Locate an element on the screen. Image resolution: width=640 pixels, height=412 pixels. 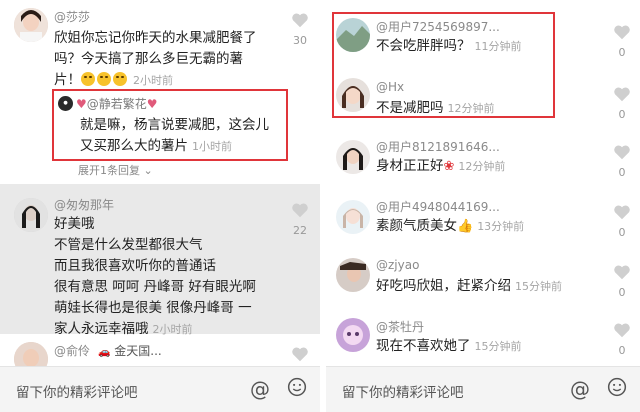
reply-username: ♥@静若繁花♥ is located at coordinates (117, 103).